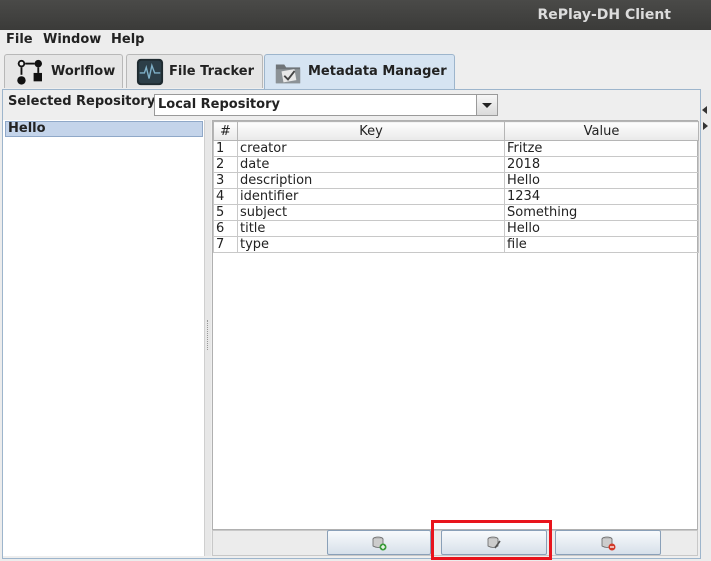 This screenshot has height=561, width=711. Describe the element at coordinates (705, 119) in the screenshot. I see `tab-scroll-arrows-icon` at that location.